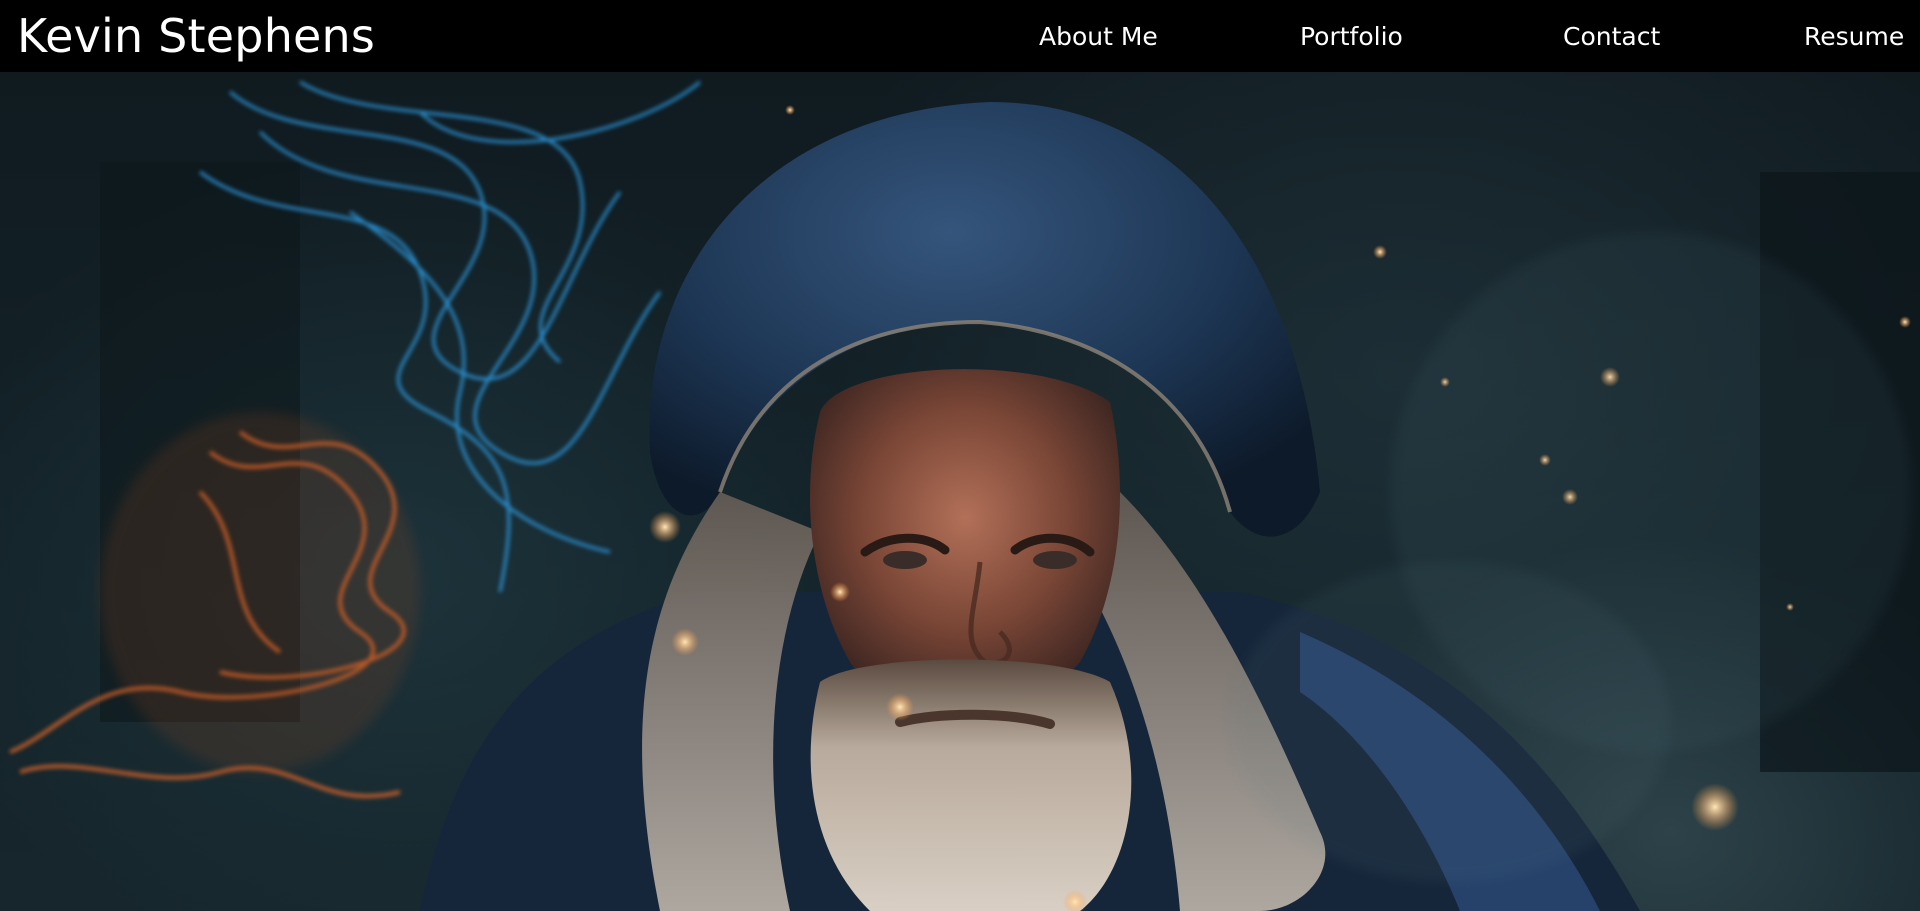 This screenshot has height=911, width=1920. Describe the element at coordinates (1611, 36) in the screenshot. I see `nav-contact-link: Contact` at that location.